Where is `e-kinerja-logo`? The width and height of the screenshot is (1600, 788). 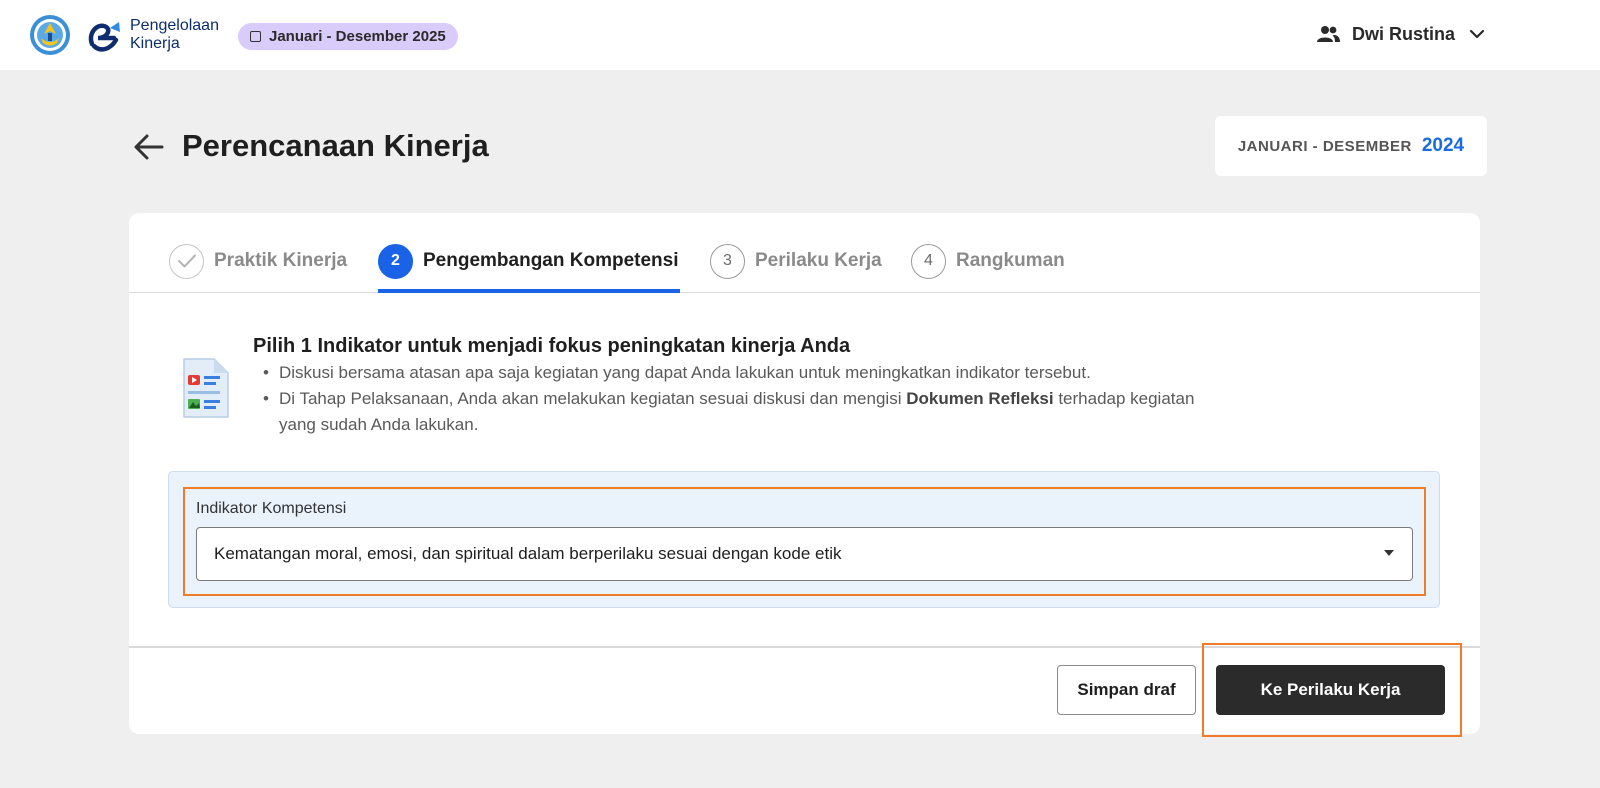 e-kinerja-logo is located at coordinates (105, 36).